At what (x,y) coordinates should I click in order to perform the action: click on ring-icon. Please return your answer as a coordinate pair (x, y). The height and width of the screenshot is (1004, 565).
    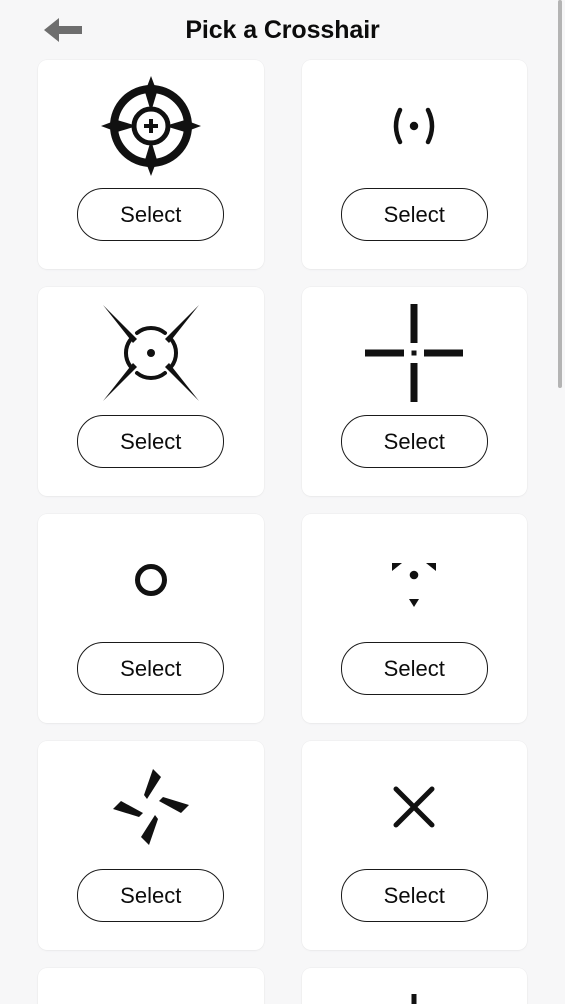
    Looking at the image, I should click on (151, 580).